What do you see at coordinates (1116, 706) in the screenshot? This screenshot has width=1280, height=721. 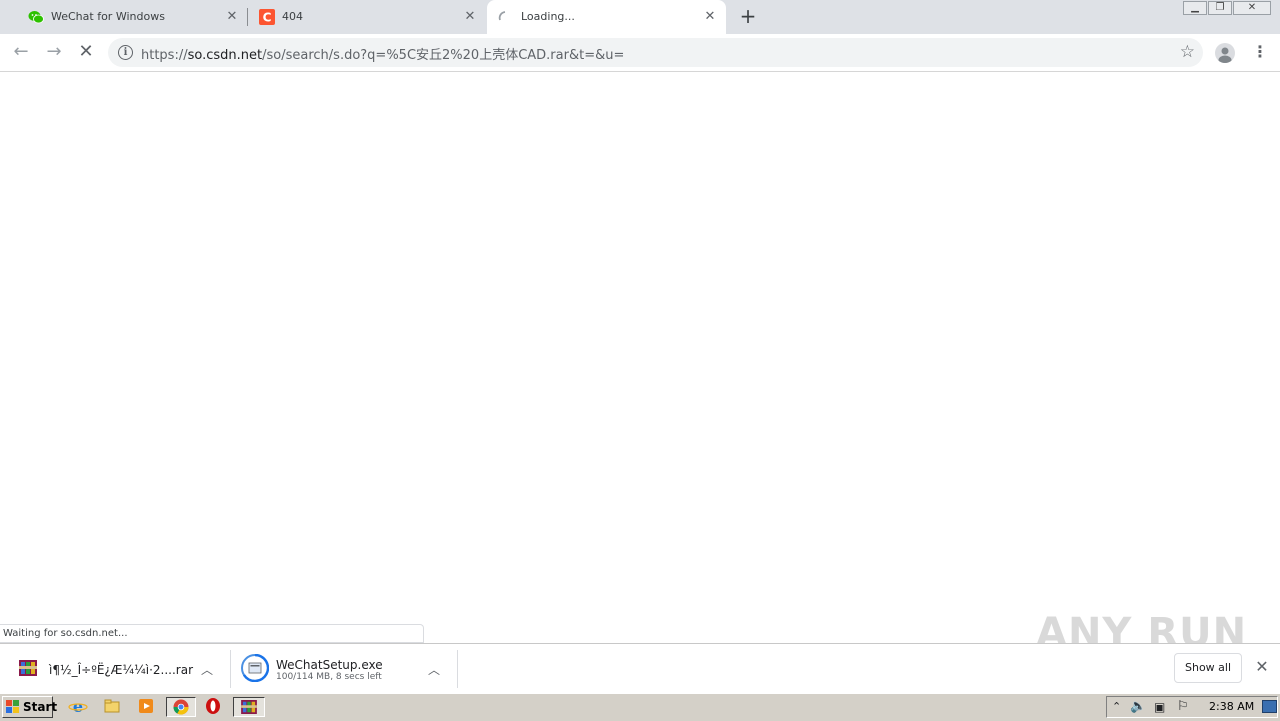 I see `show-hidden-icons-icon: ⌃` at bounding box center [1116, 706].